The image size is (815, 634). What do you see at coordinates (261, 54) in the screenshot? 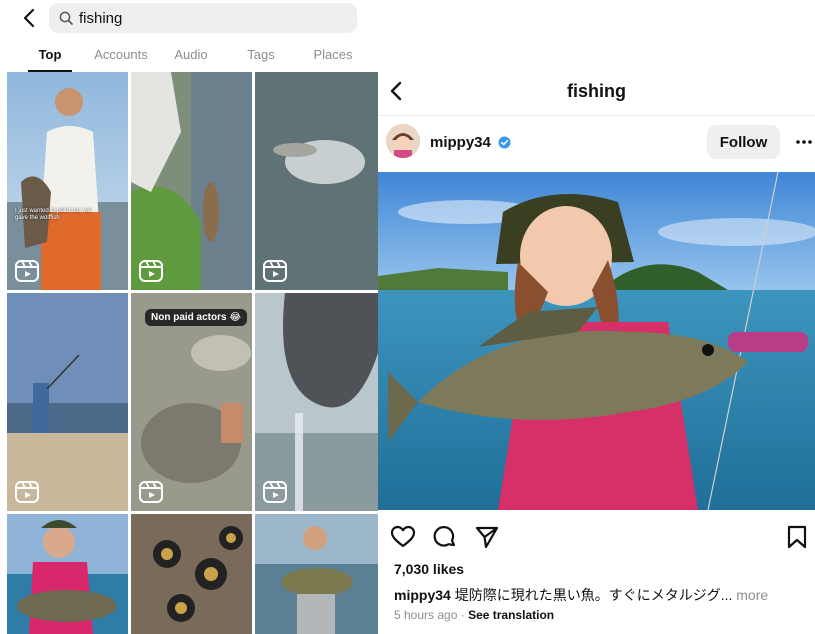
I see `tab-tags: Tags` at bounding box center [261, 54].